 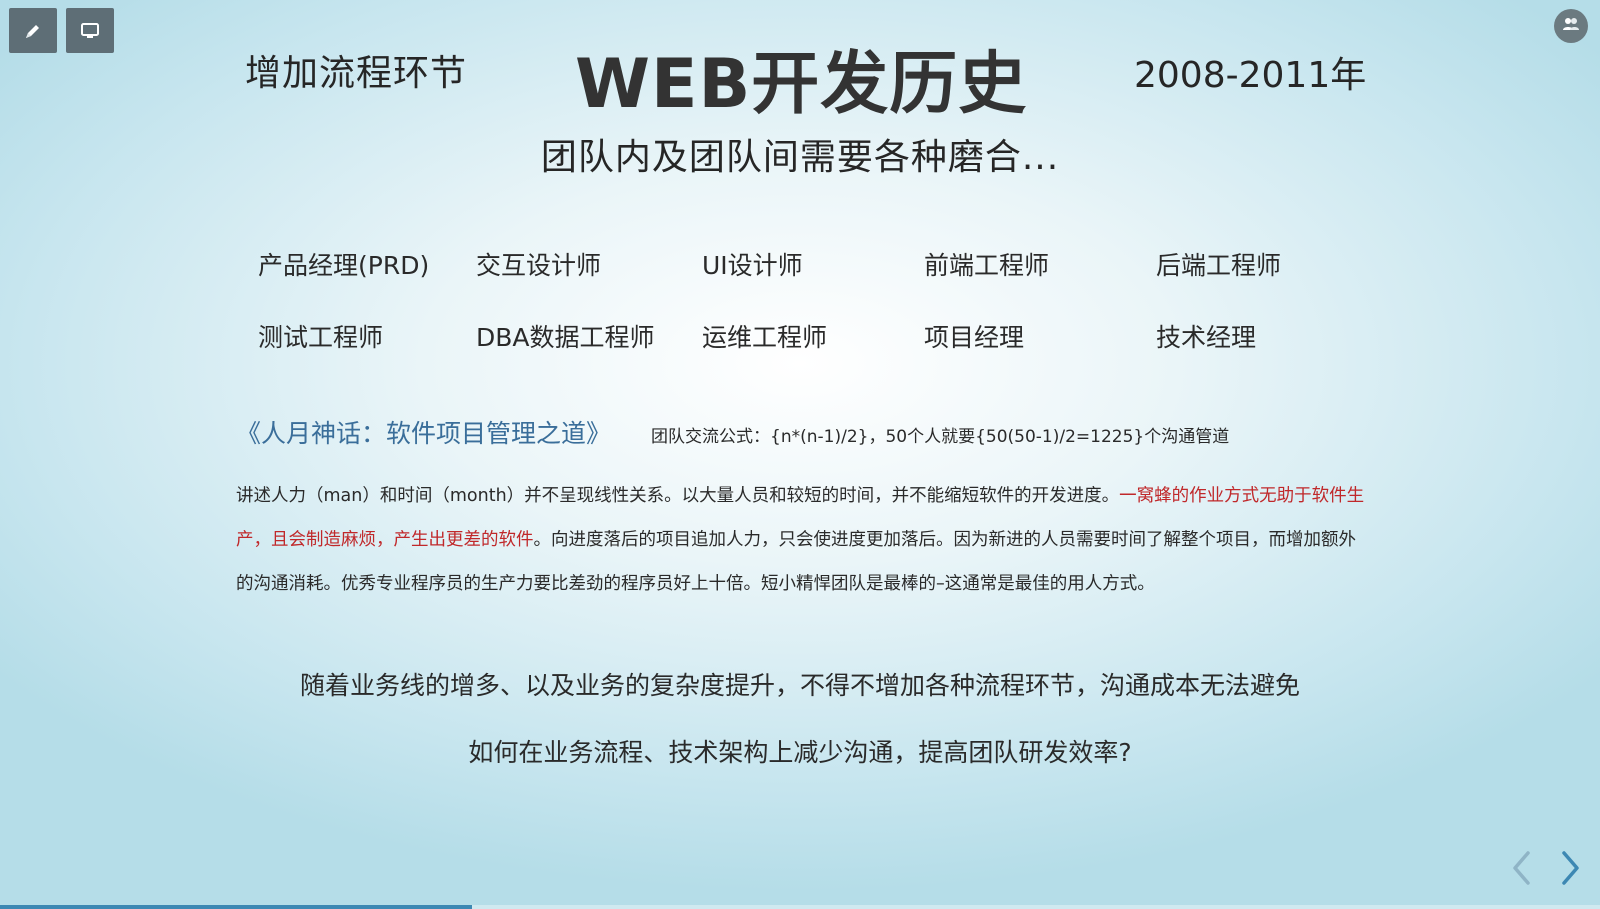 I want to click on users-icon, so click(x=1571, y=26).